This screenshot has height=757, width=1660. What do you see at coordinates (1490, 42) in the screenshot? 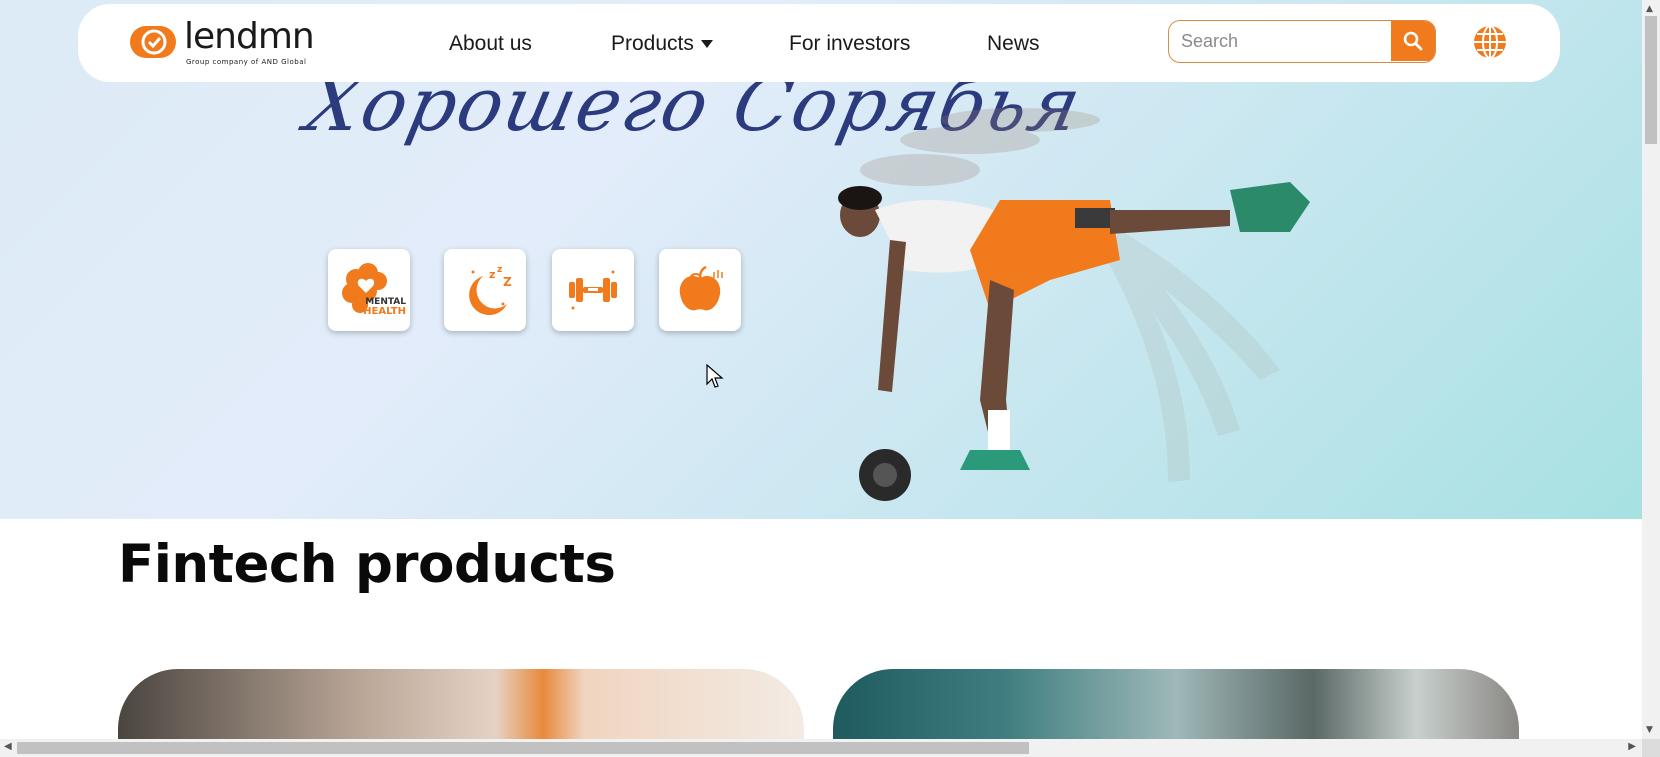
I see `globe-icon` at bounding box center [1490, 42].